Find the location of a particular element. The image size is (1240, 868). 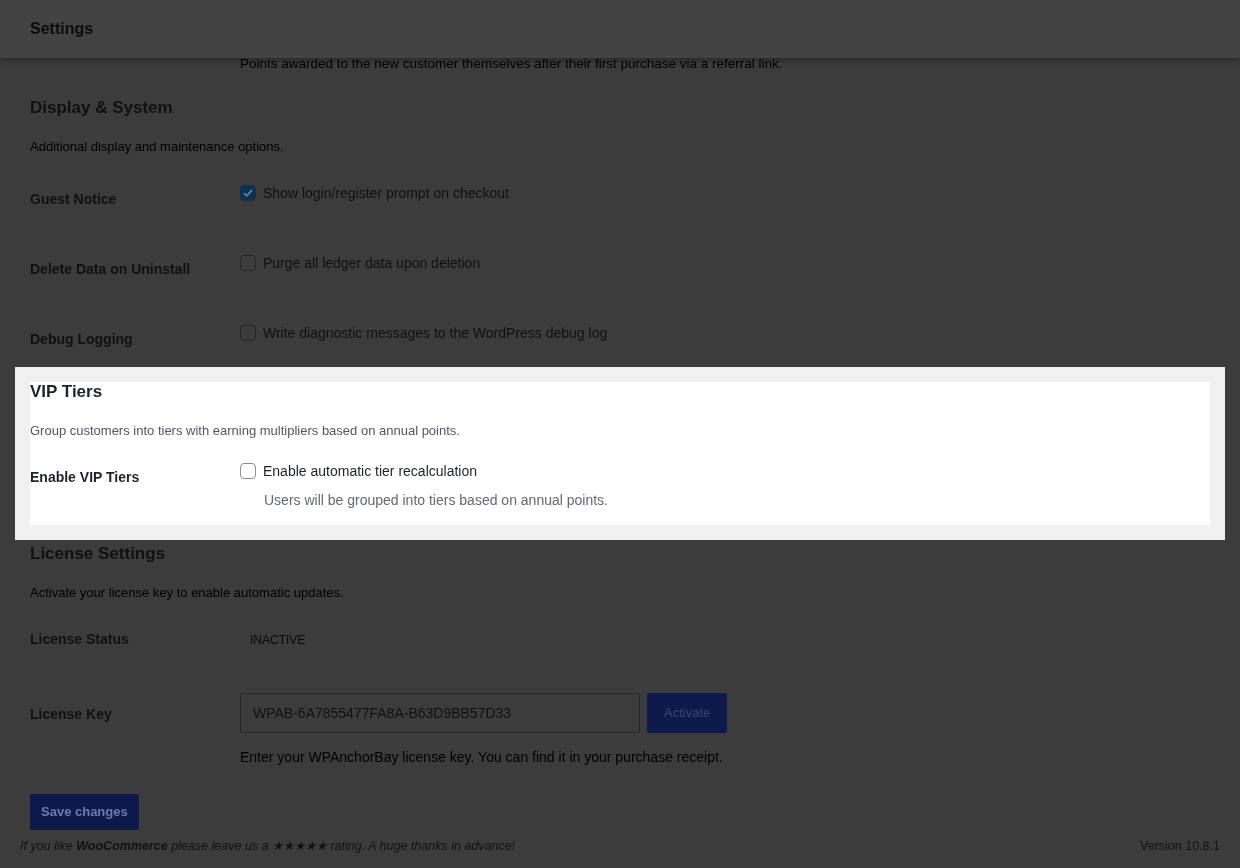

section-description: Activate your license key to enable automatic updates. is located at coordinates (187, 593).